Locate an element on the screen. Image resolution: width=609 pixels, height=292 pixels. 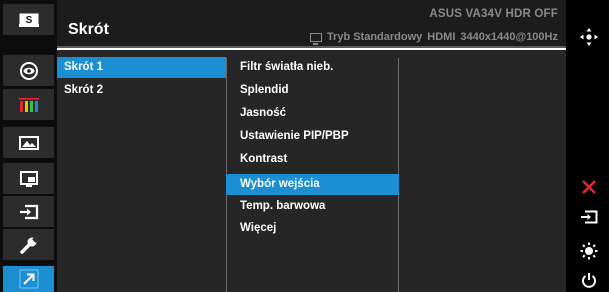
image-menu-button is located at coordinates (28, 142).